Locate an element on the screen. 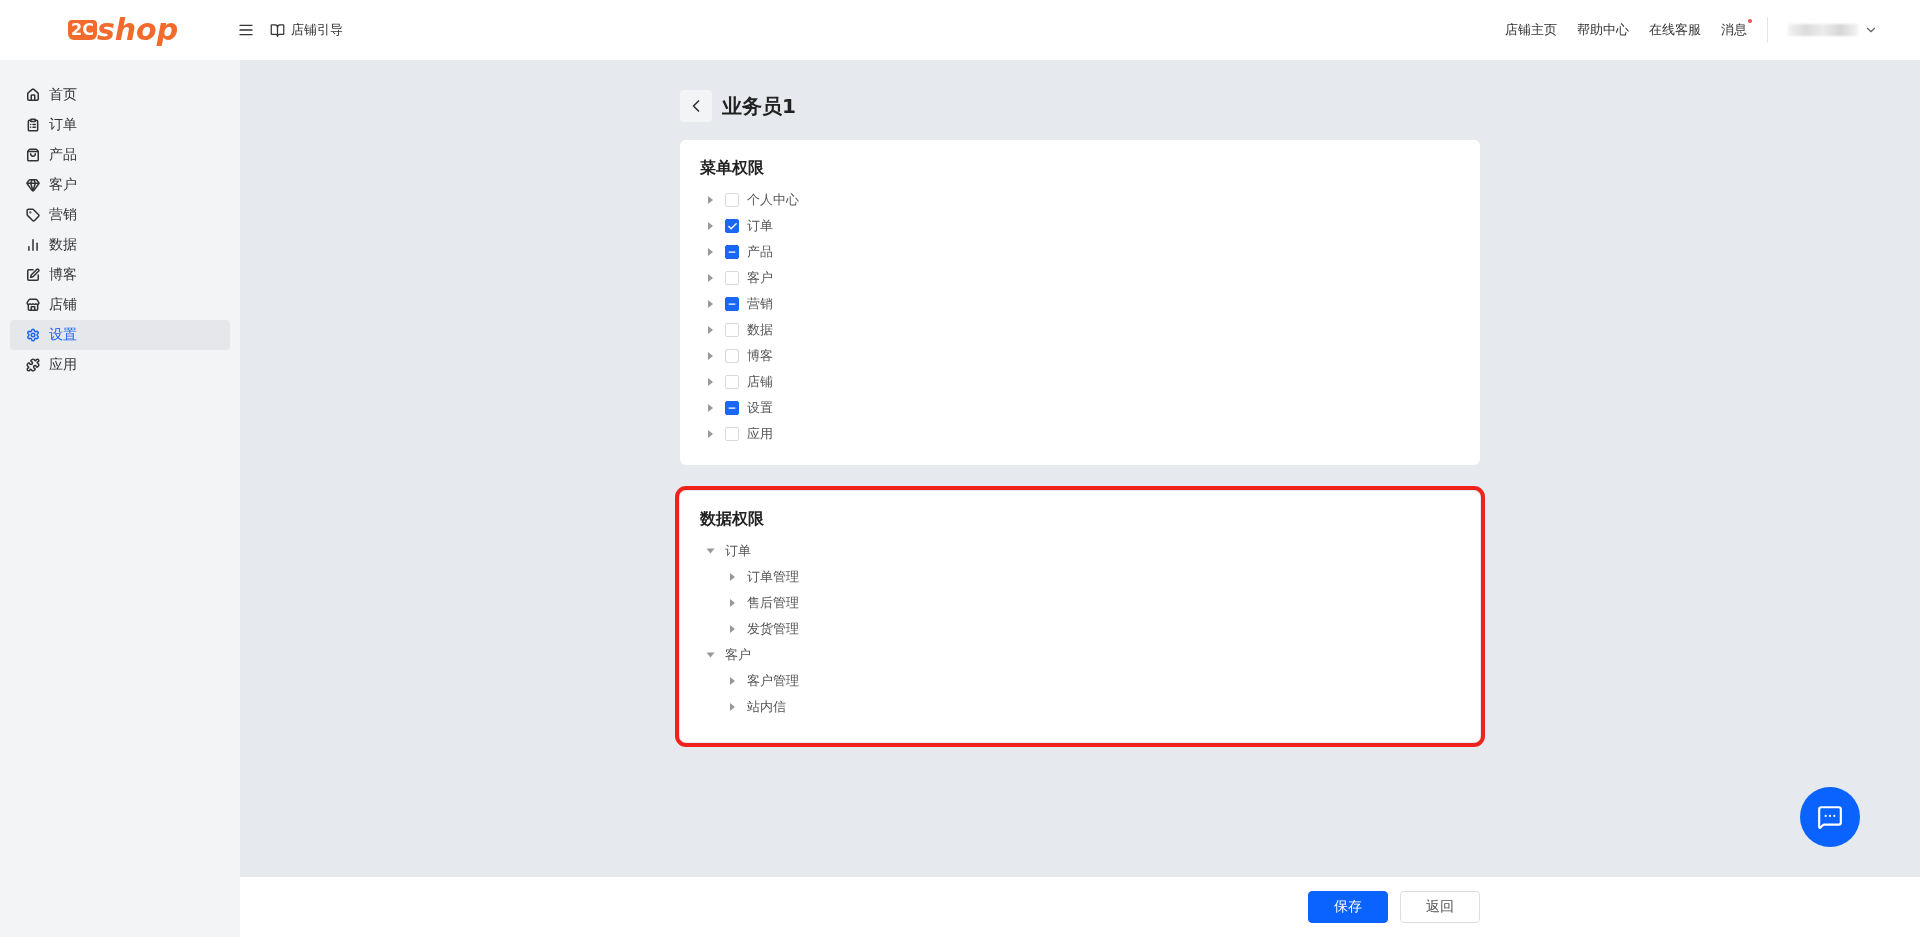 This screenshot has width=1920, height=937. check-icon is located at coordinates (732, 226).